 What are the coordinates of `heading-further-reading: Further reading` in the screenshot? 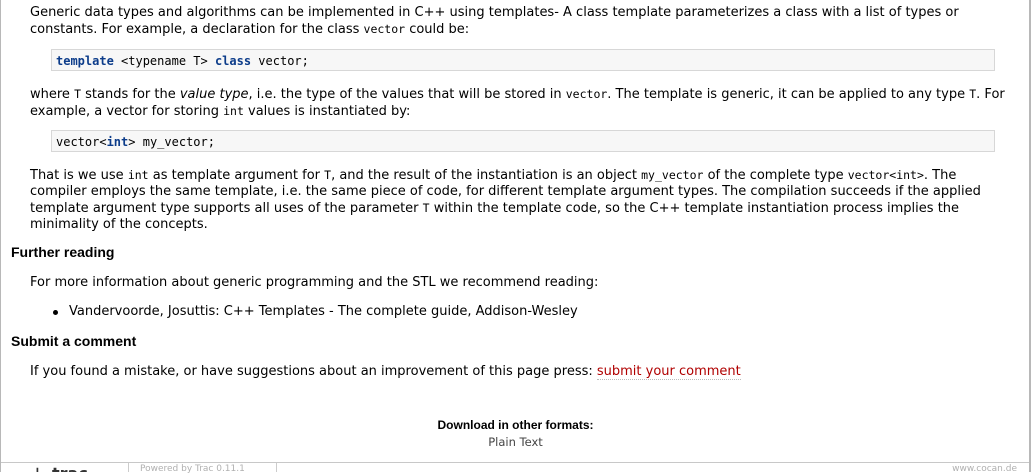 It's located at (63, 252).